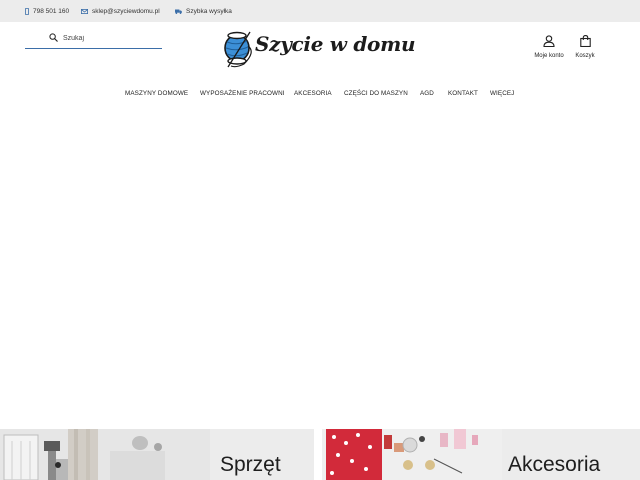  Describe the element at coordinates (84, 11) in the screenshot. I see `mail-icon` at that location.